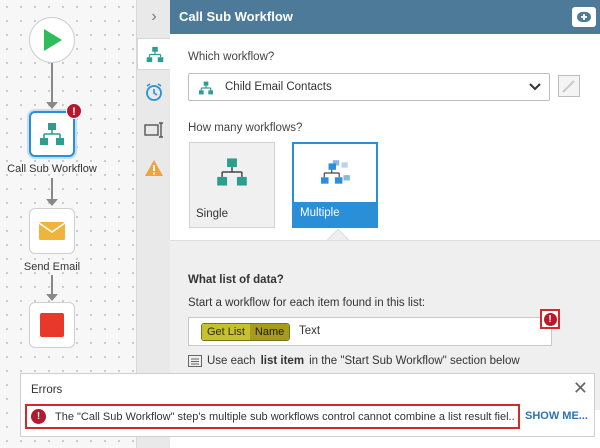  I want to click on warning-icon, so click(154, 168).